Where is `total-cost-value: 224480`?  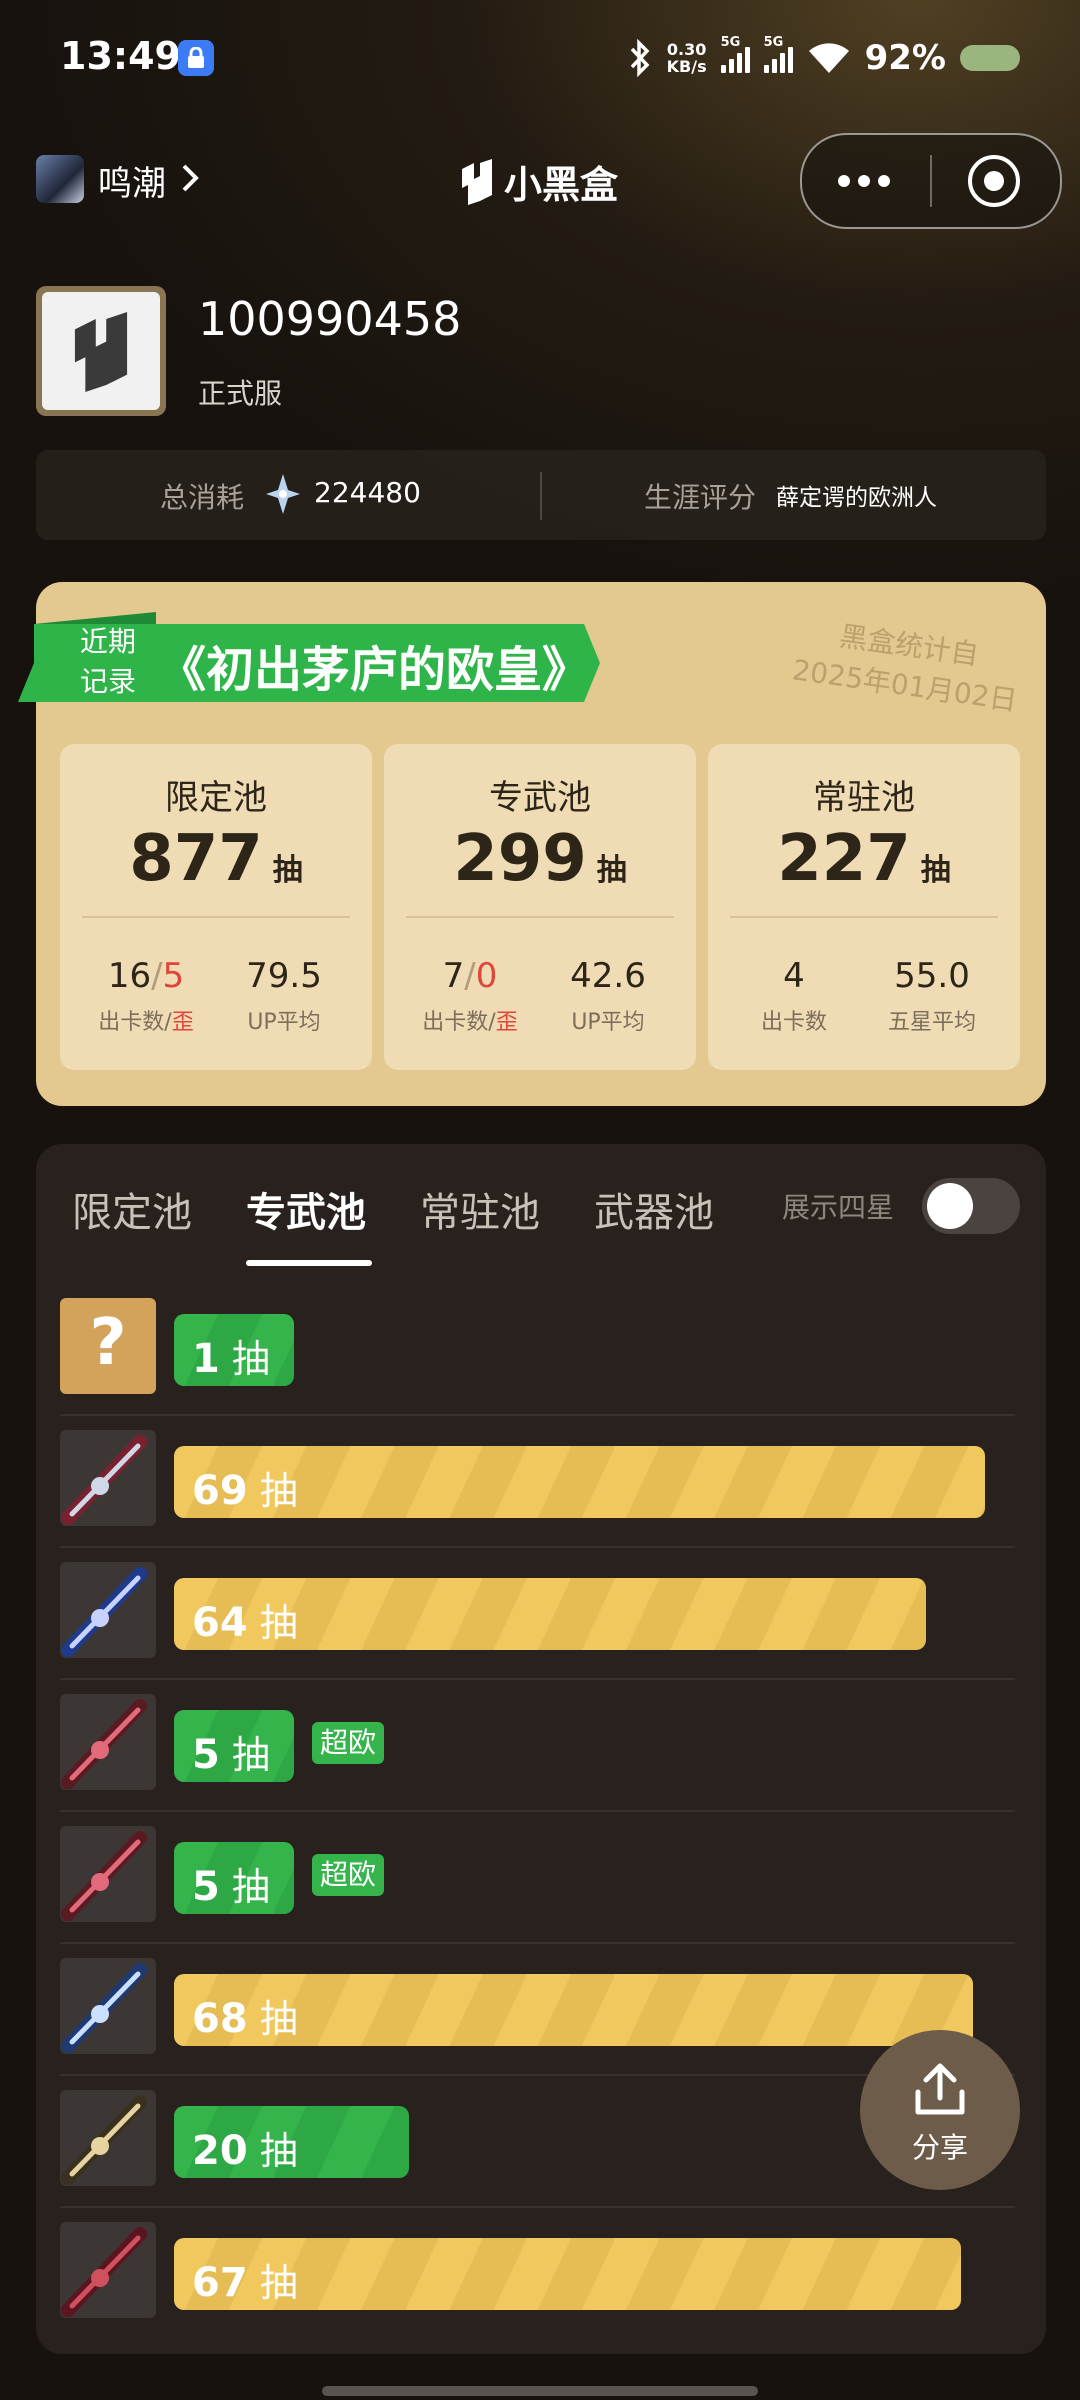 total-cost-value: 224480 is located at coordinates (367, 492).